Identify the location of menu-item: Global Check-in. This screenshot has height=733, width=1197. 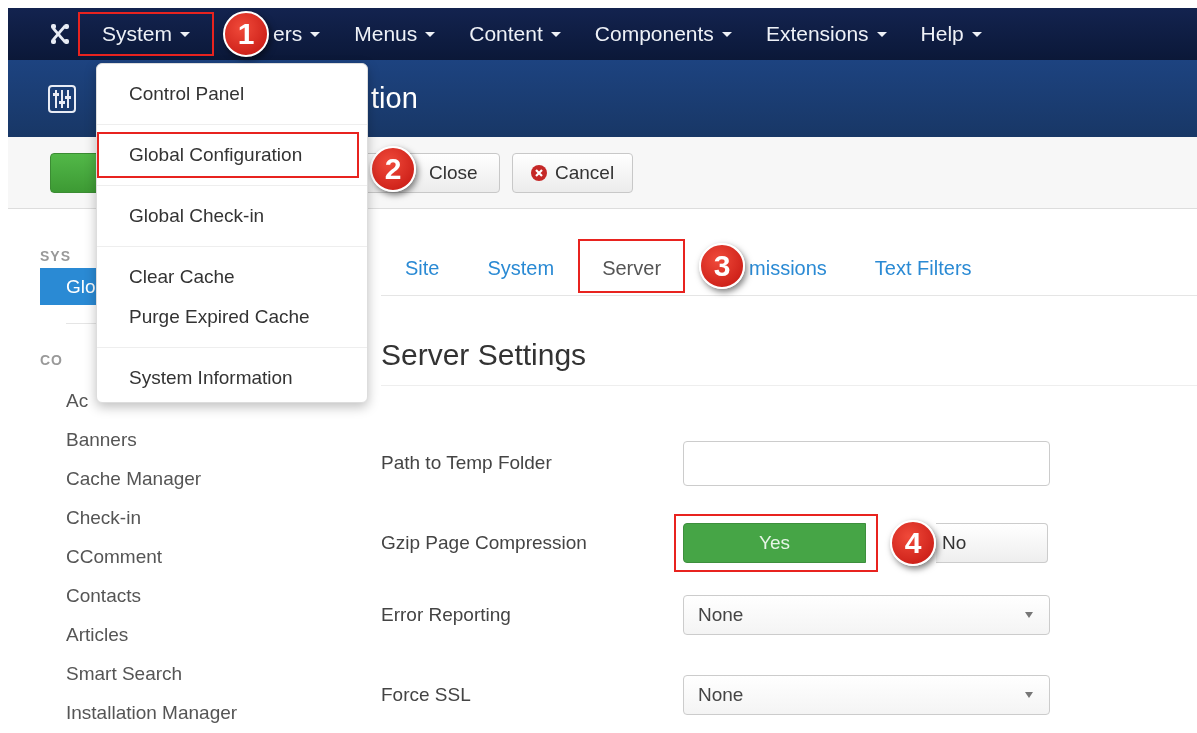
(232, 216).